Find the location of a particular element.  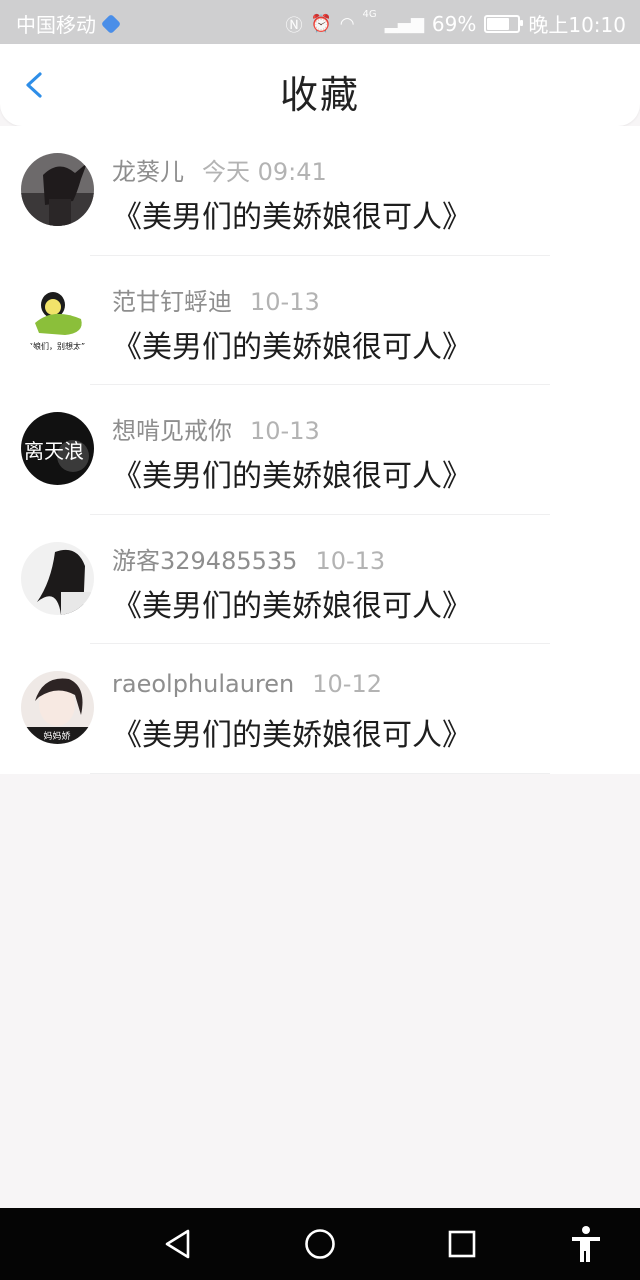

avatar: “娘们，别想太” is located at coordinates (57, 319).